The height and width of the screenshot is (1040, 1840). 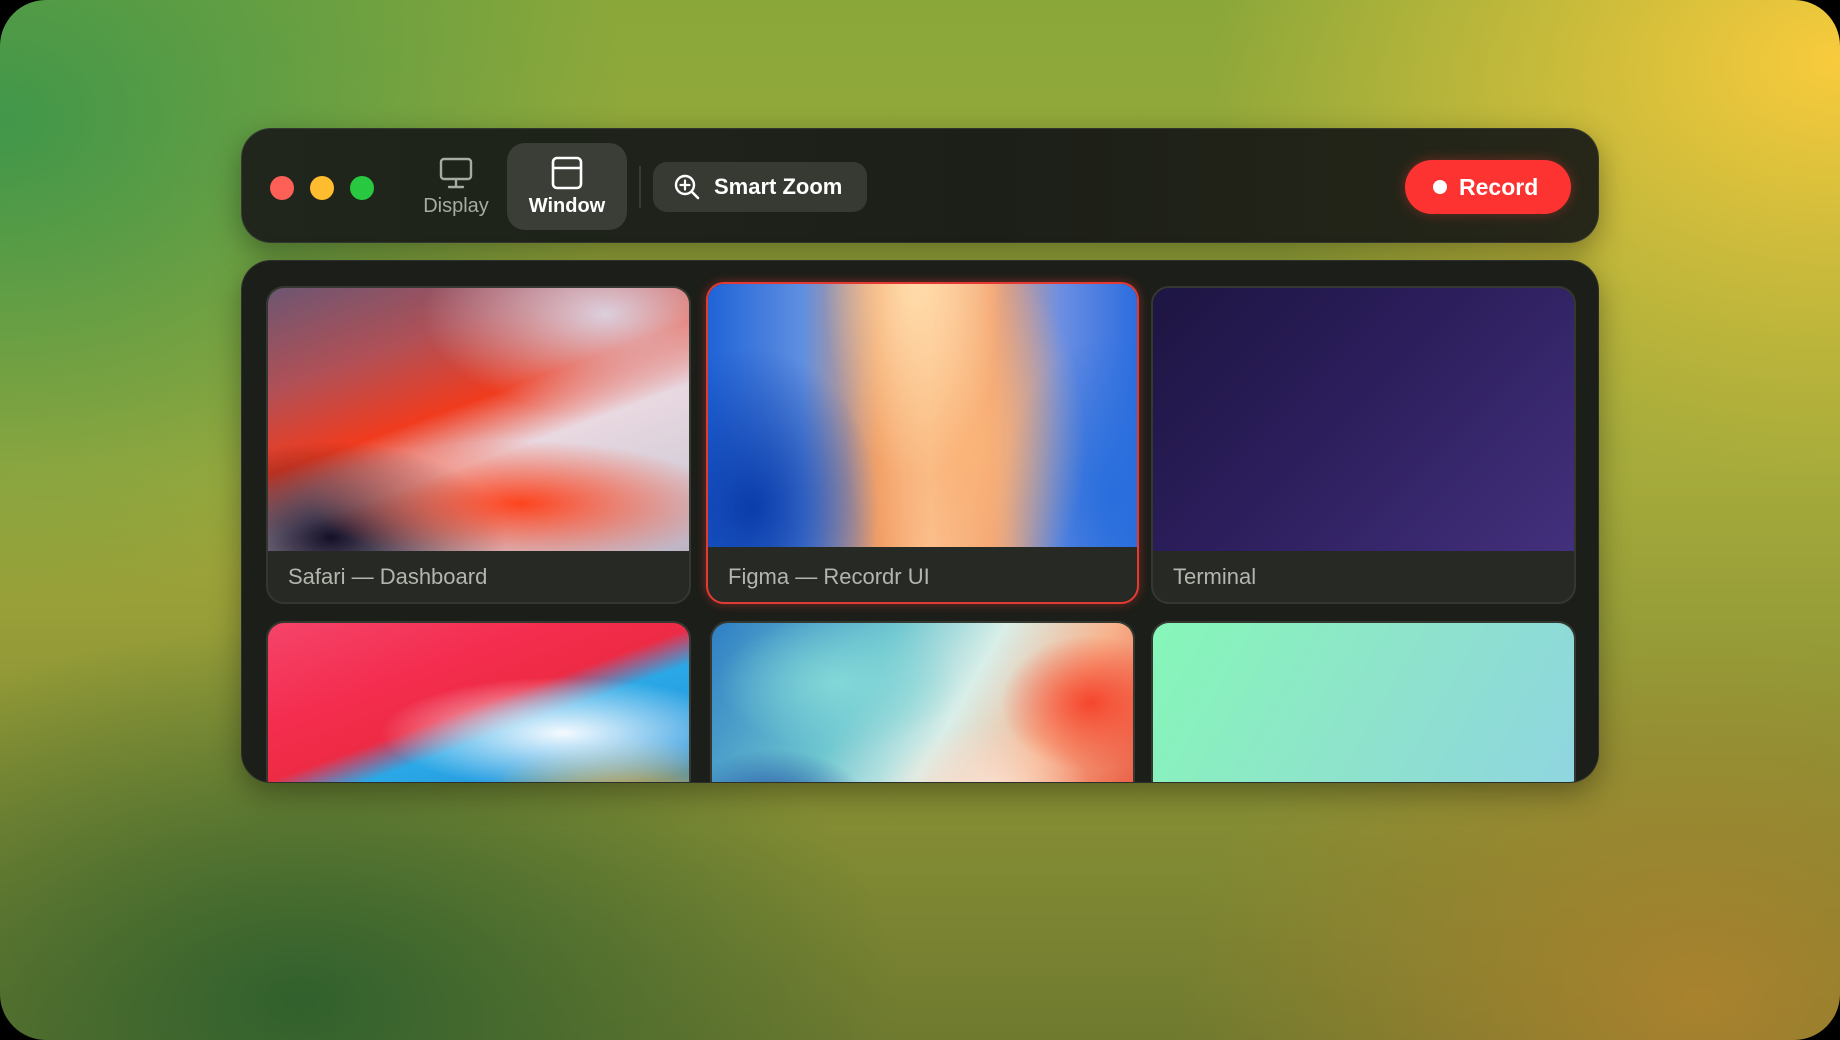 I want to click on source-mode-window: Window, so click(x=567, y=186).